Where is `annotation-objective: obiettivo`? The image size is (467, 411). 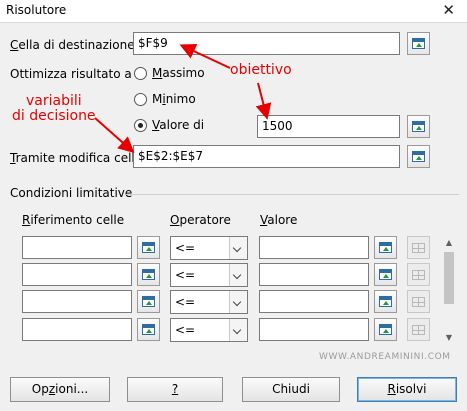
annotation-objective: obiettivo is located at coordinates (261, 70).